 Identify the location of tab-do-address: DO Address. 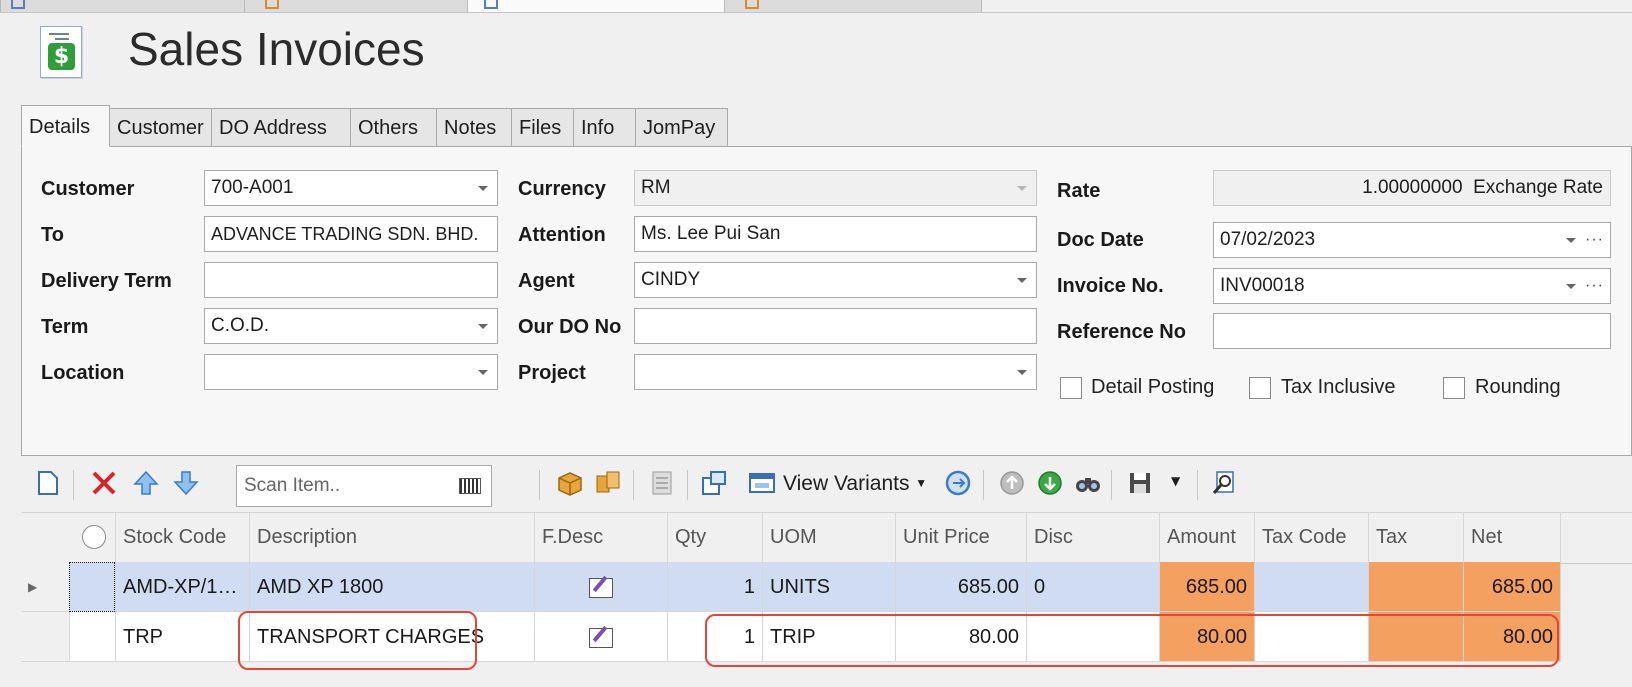
(281, 127).